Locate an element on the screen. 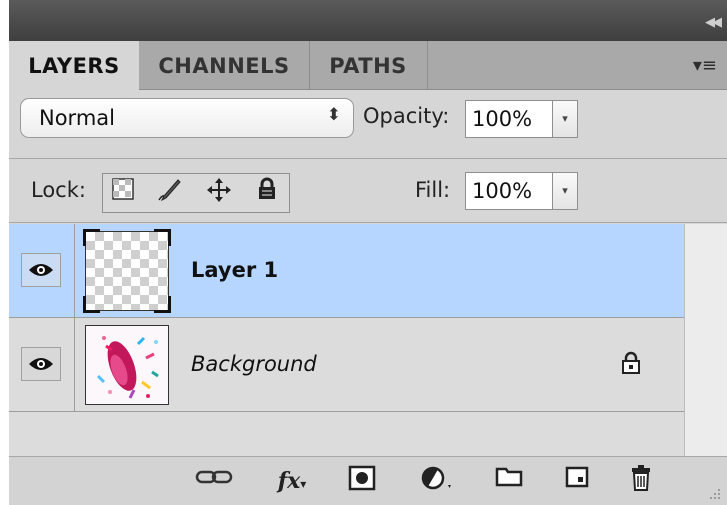 The width and height of the screenshot is (727, 505). tab-channels: CHANNELS is located at coordinates (224, 65).